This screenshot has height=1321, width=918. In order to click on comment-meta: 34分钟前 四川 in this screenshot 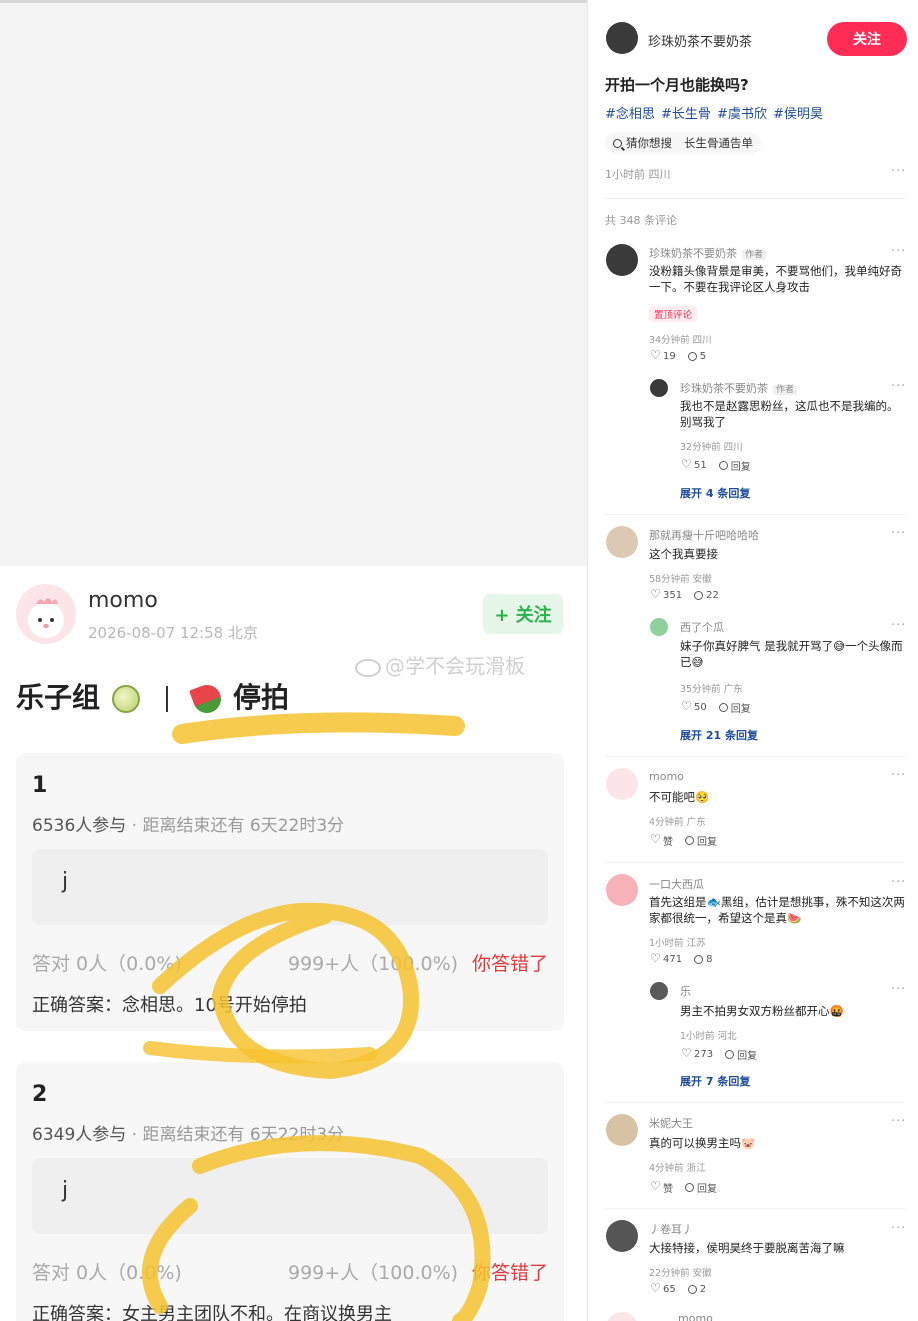, I will do `click(680, 340)`.